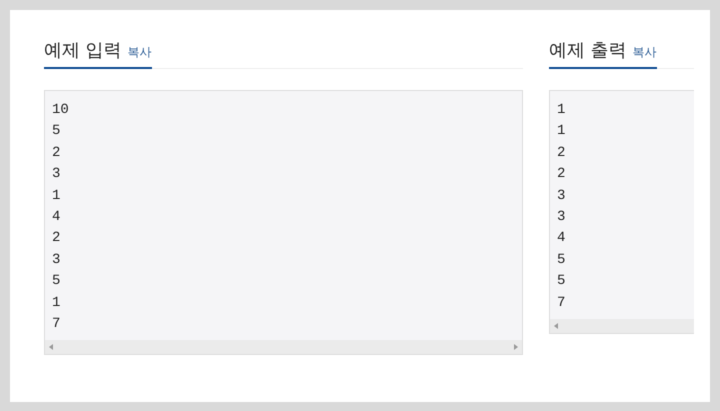  I want to click on section-title: 예제 입력, so click(83, 50).